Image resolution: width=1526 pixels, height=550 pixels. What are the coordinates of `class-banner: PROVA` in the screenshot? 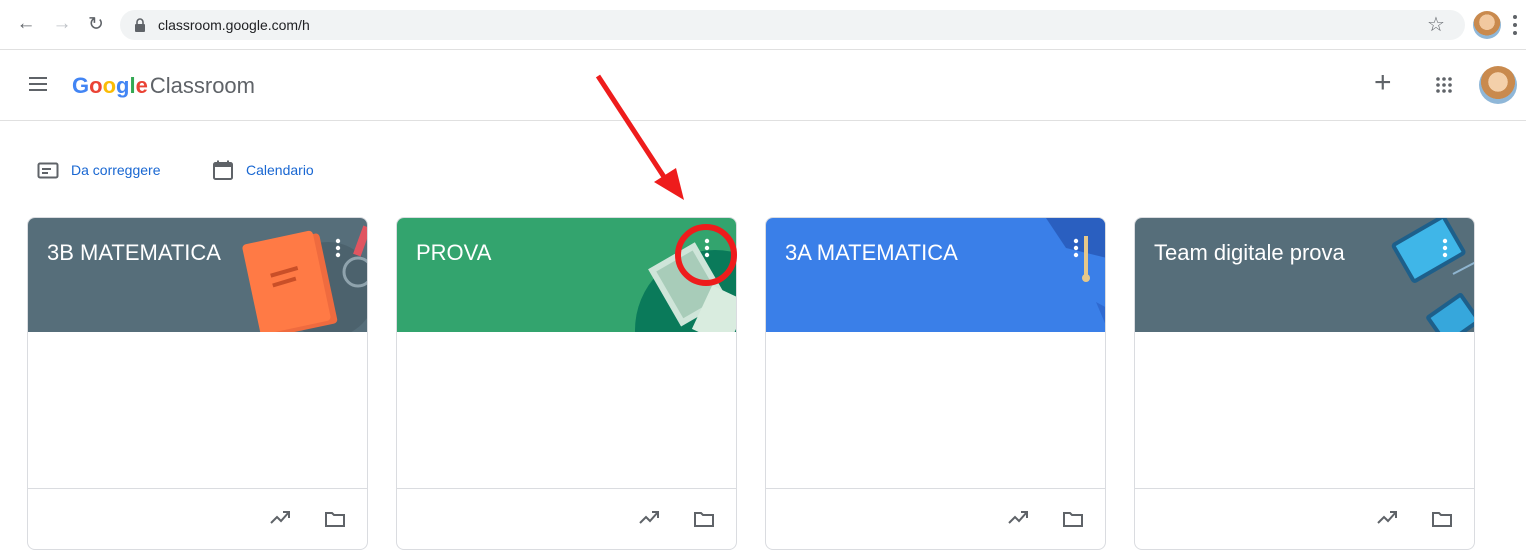 It's located at (566, 275).